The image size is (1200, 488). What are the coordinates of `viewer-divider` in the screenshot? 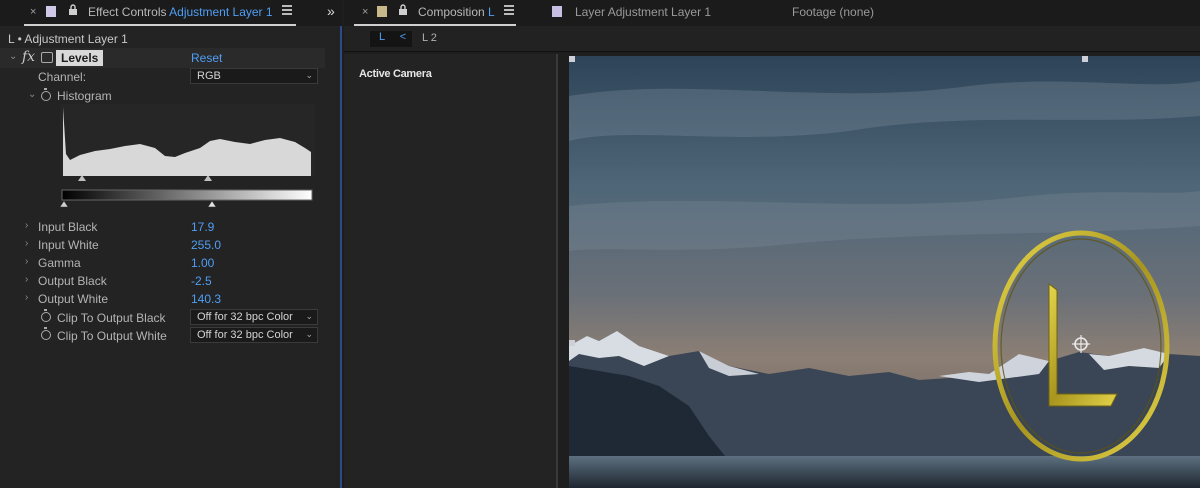 It's located at (557, 271).